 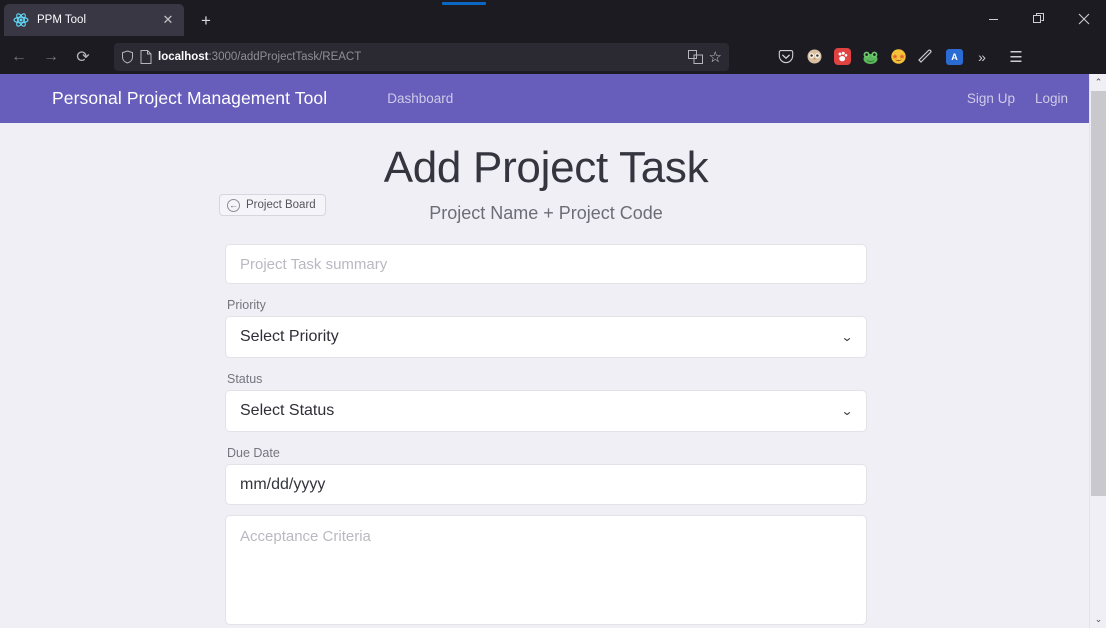 What do you see at coordinates (1083, 19) in the screenshot?
I see `close-window-button` at bounding box center [1083, 19].